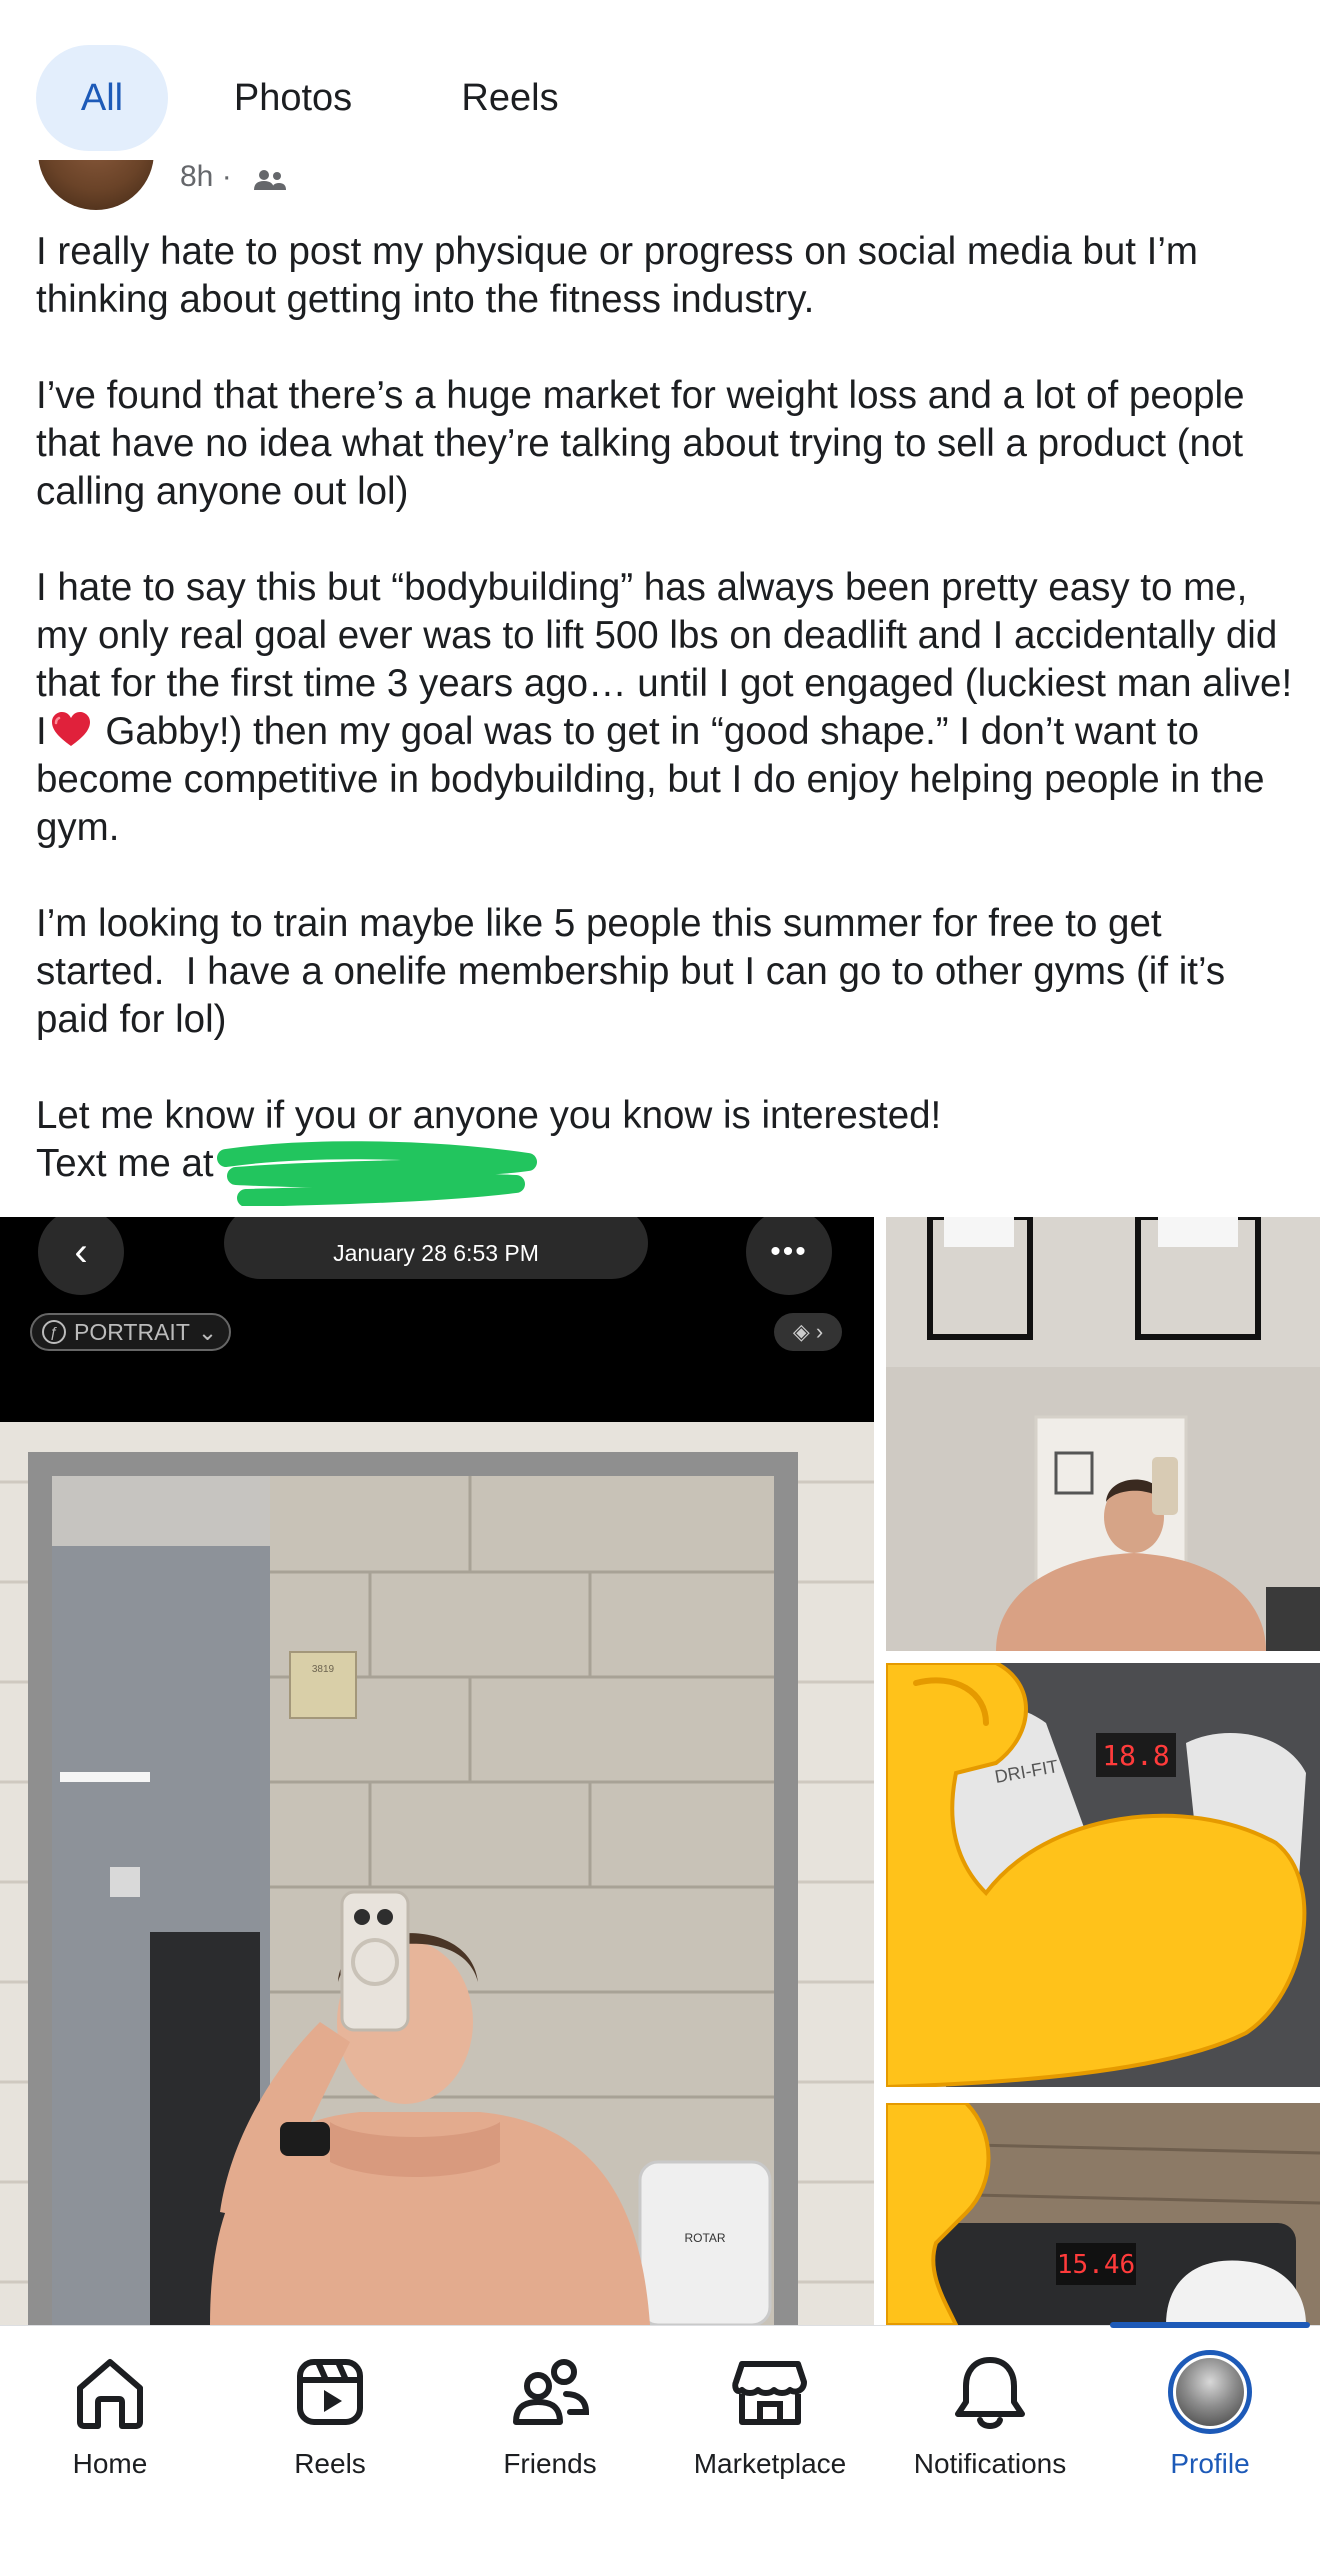 The width and height of the screenshot is (1320, 2557). What do you see at coordinates (110, 2394) in the screenshot?
I see `home-icon` at bounding box center [110, 2394].